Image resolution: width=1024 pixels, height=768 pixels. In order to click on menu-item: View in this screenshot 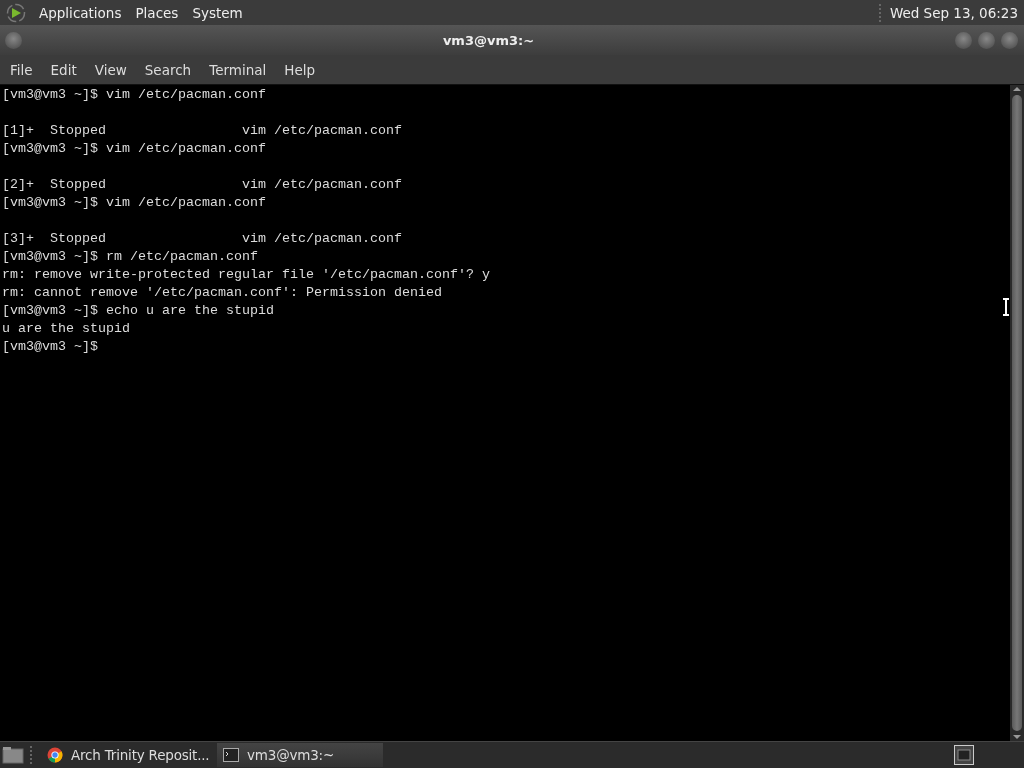, I will do `click(110, 69)`.